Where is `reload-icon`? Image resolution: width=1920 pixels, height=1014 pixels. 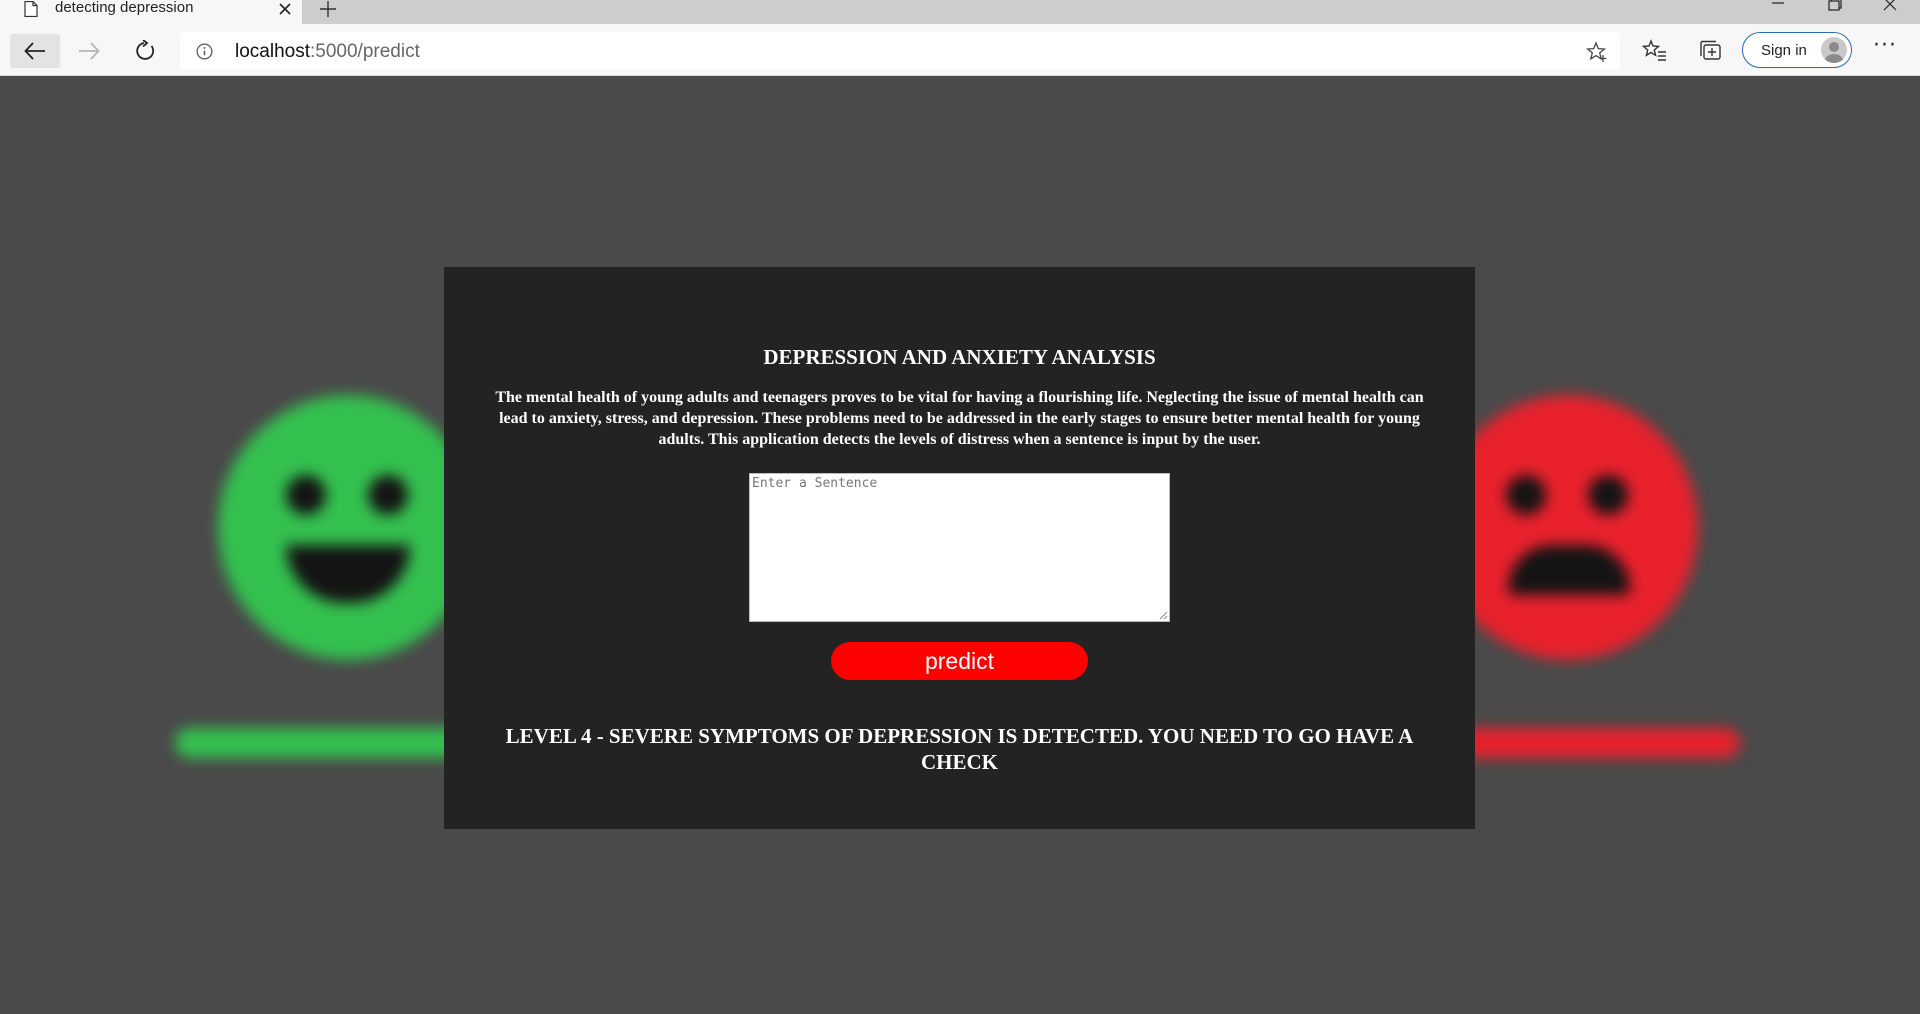
reload-icon is located at coordinates (145, 50).